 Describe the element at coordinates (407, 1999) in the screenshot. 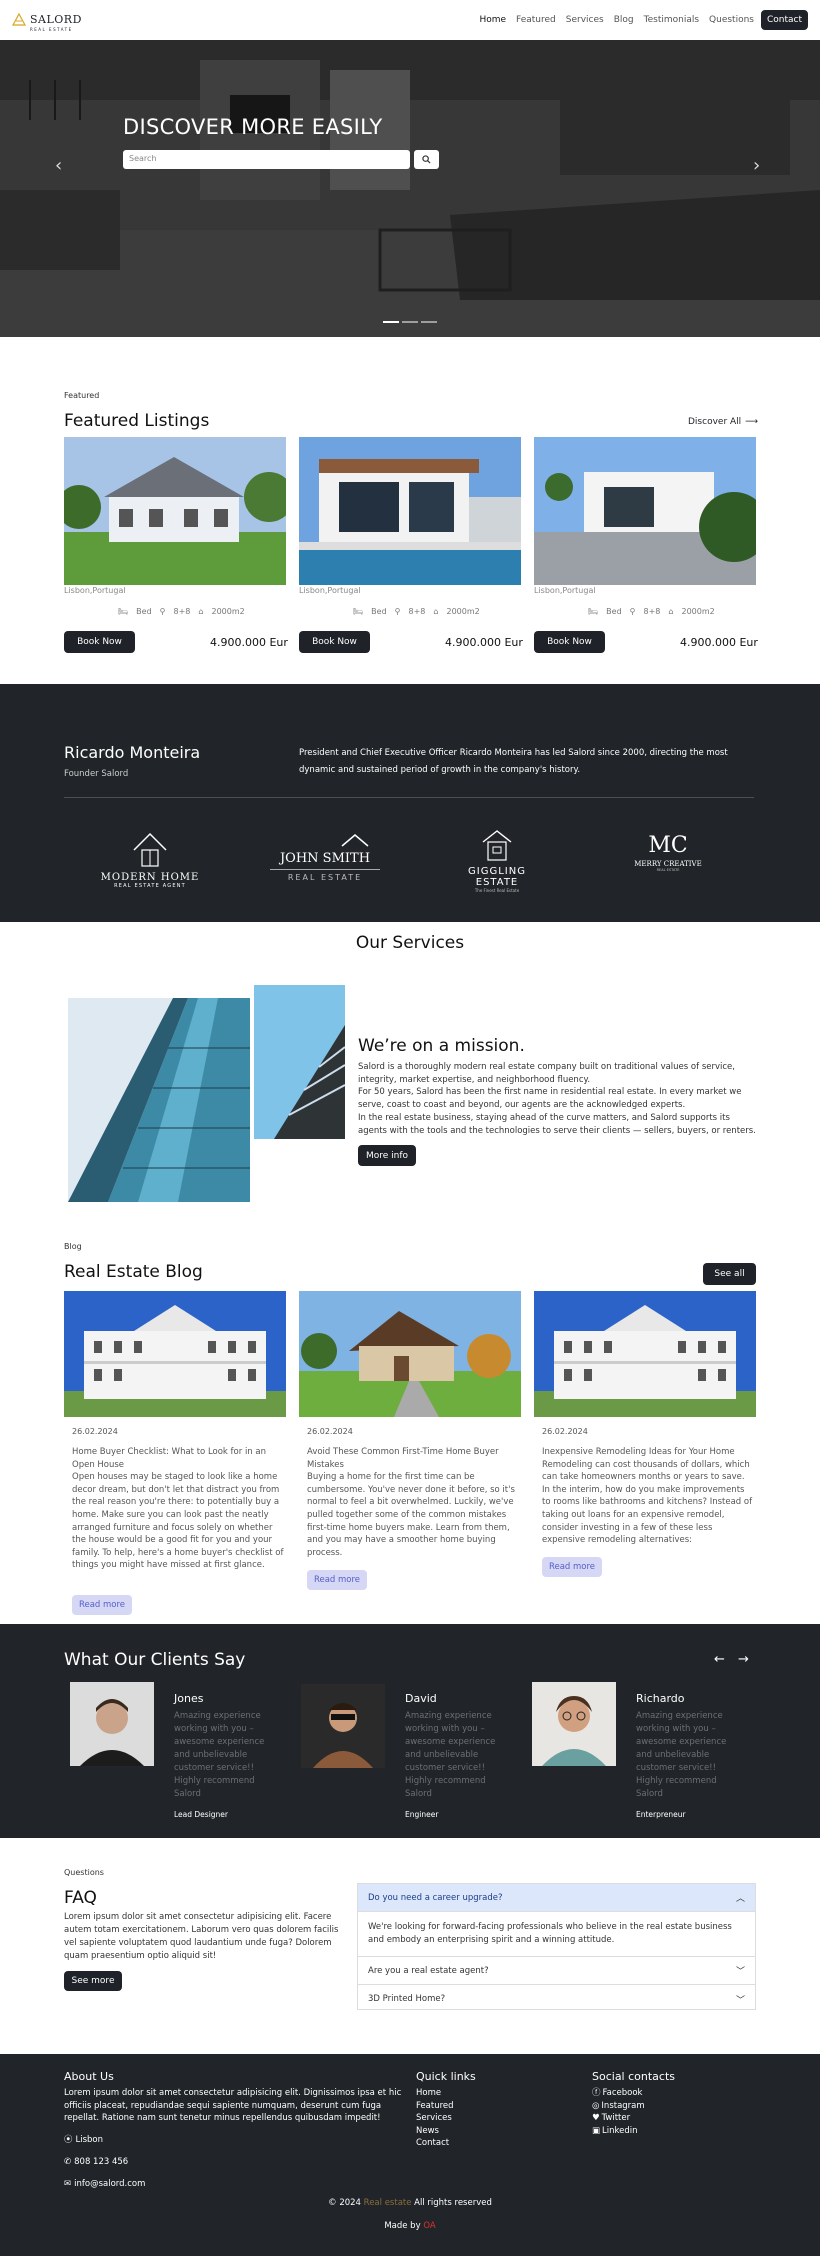

I see `faq-question-text: 3D Printed Home?` at that location.